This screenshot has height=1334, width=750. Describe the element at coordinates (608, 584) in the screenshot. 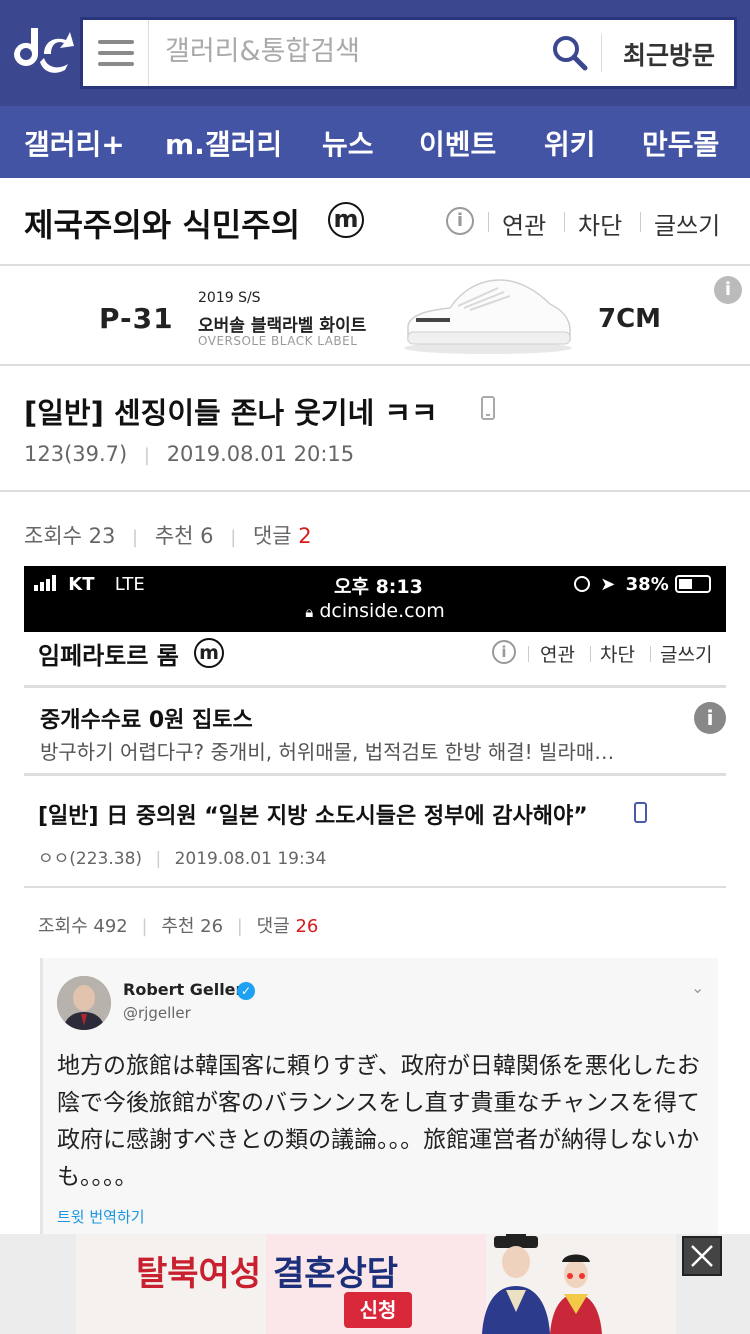

I see `location-icon: ➤` at that location.